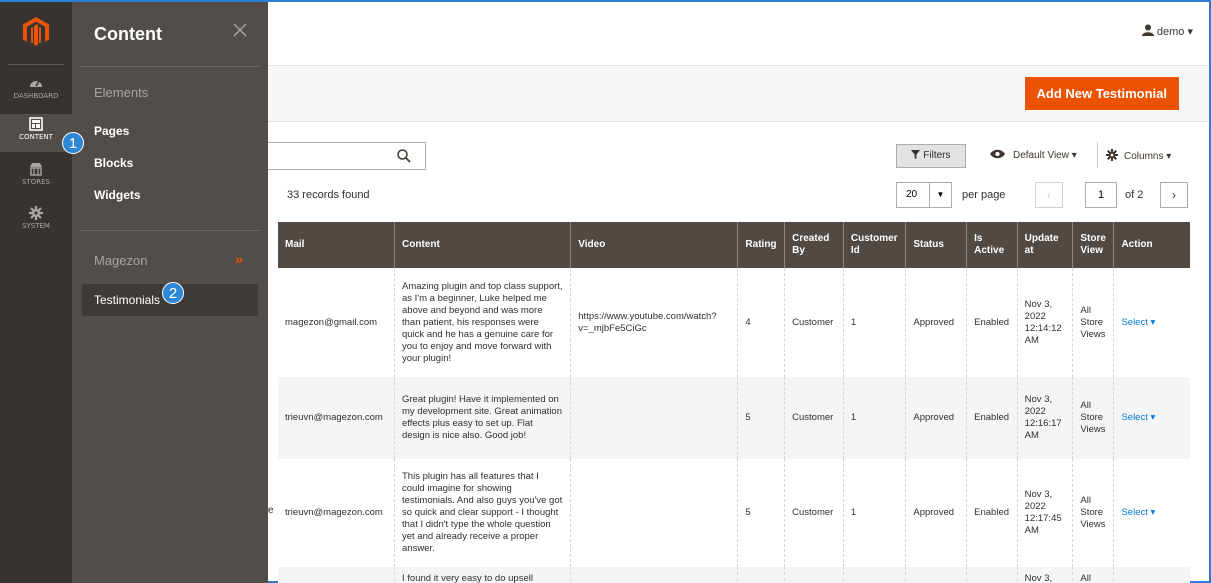  I want to click on filters-button: Filters, so click(931, 156).